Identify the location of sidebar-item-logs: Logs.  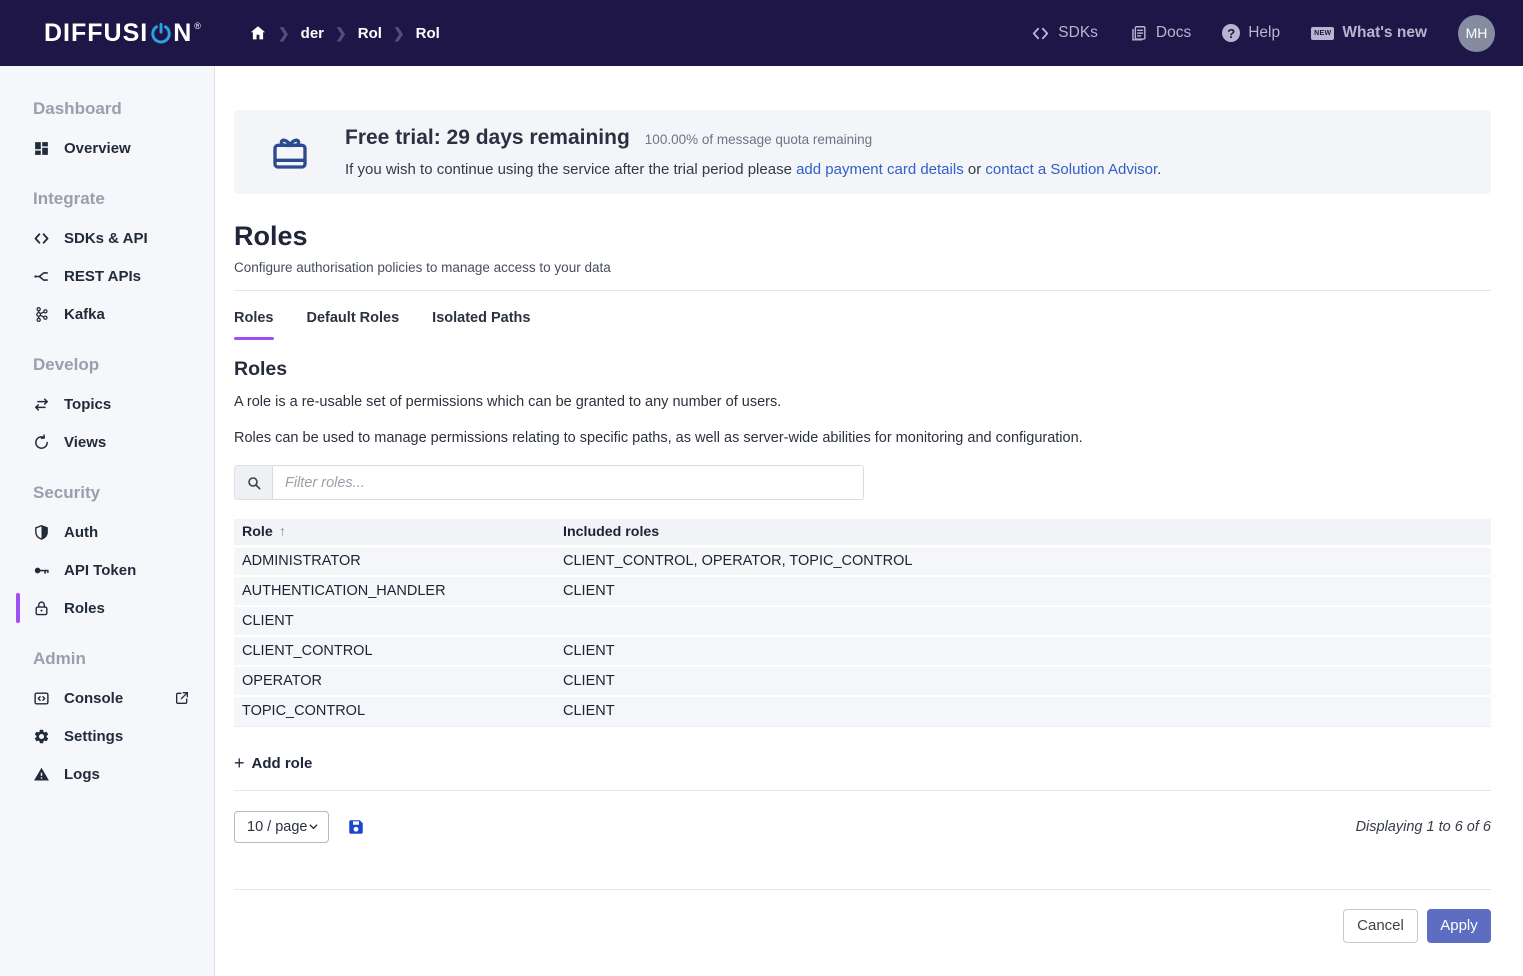
(115, 774).